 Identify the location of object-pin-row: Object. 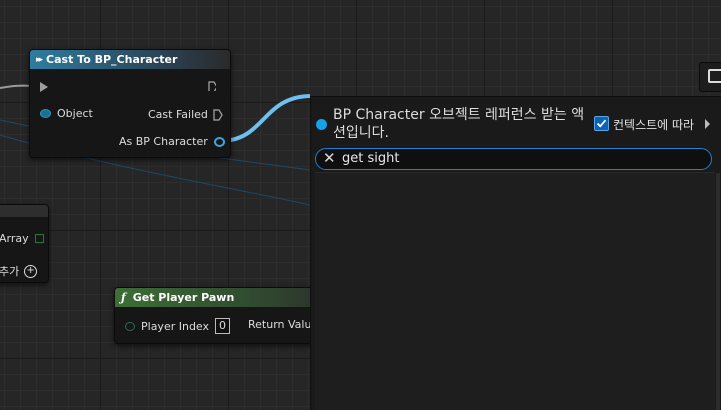
(66, 113).